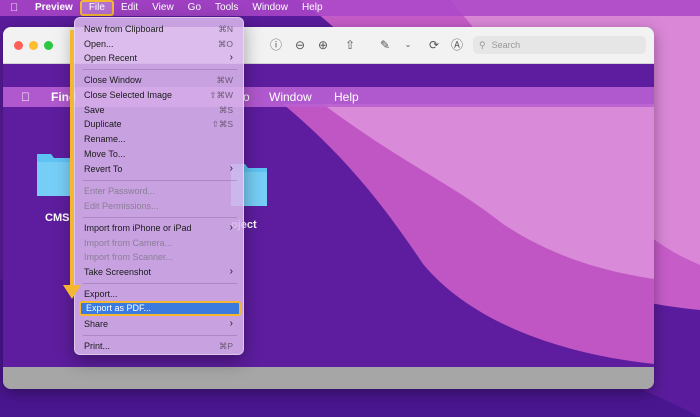  What do you see at coordinates (18, 45) in the screenshot?
I see `close-window-button` at bounding box center [18, 45].